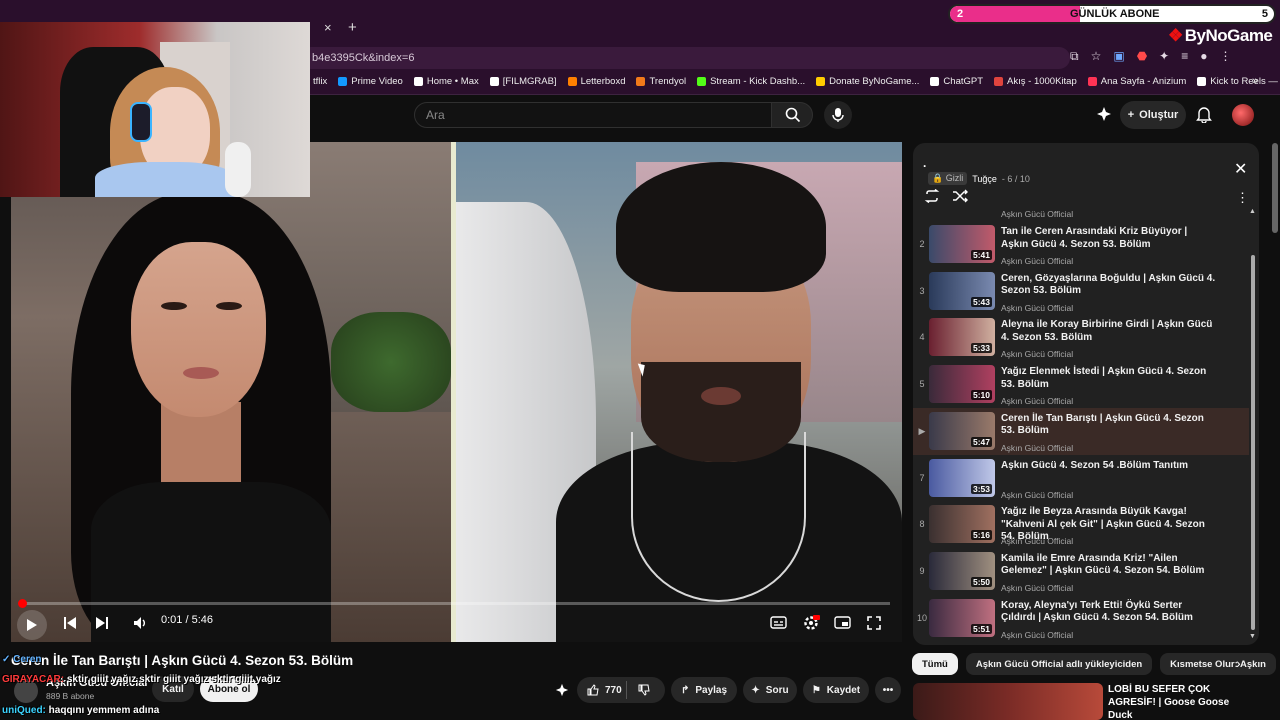  What do you see at coordinates (370, 81) in the screenshot?
I see `bookmark-item: Prime Video` at bounding box center [370, 81].